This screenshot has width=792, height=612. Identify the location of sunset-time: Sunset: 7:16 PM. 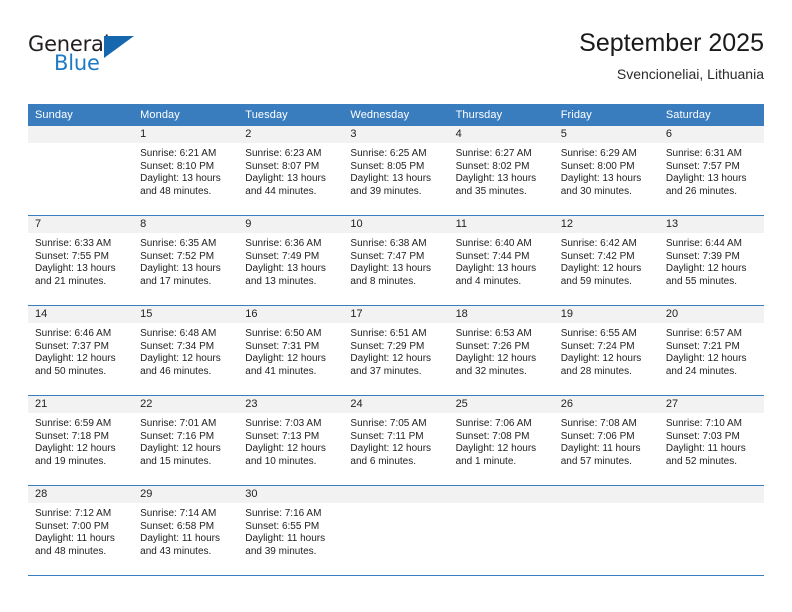
(177, 436).